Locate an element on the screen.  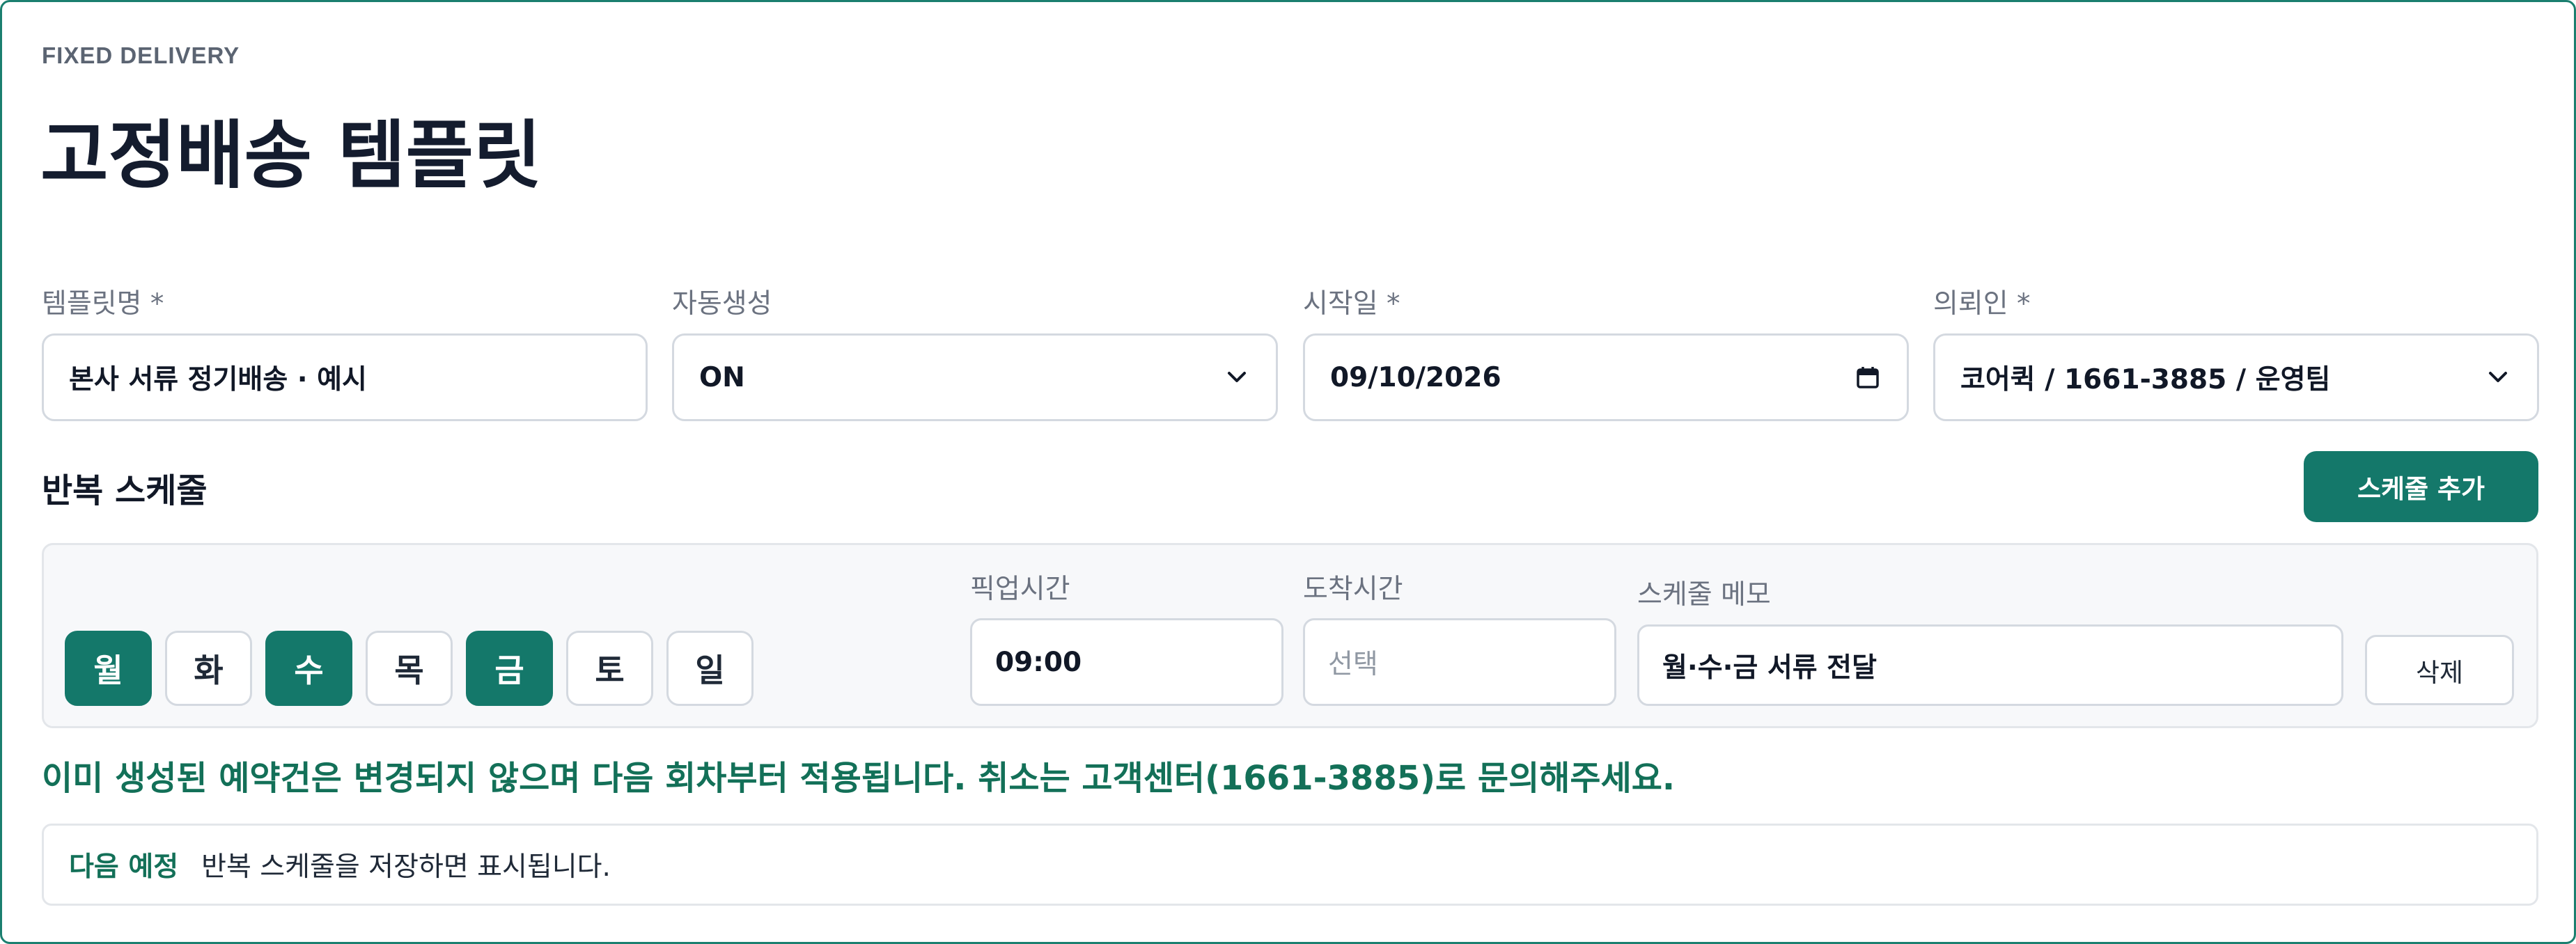
day-toggle-wed: 수 is located at coordinates (308, 668).